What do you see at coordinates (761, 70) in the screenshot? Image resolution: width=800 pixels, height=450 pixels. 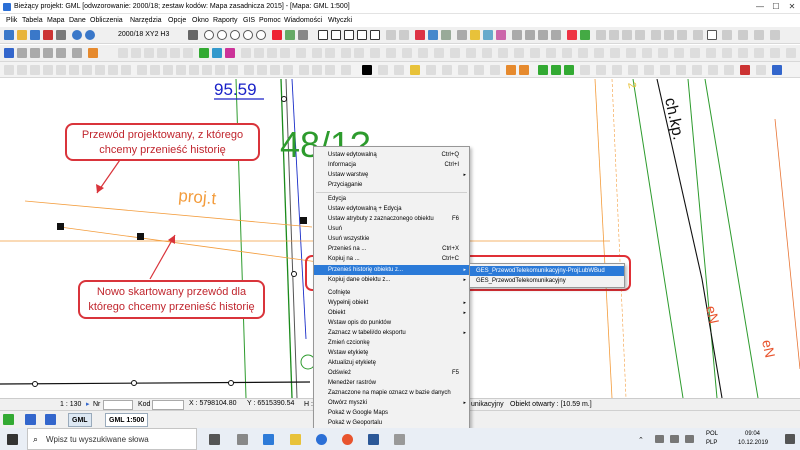 I see `tool-cl-icon` at bounding box center [761, 70].